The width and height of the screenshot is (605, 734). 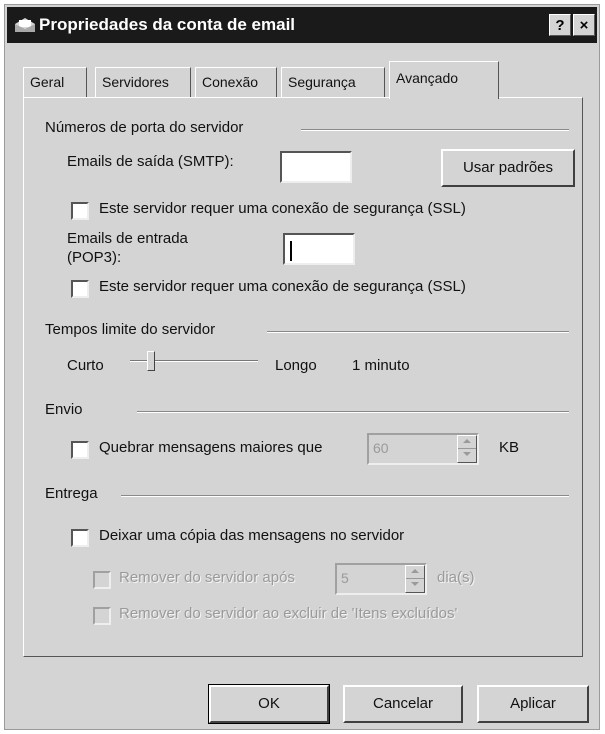 I want to click on pop3-port-input, so click(x=319, y=249).